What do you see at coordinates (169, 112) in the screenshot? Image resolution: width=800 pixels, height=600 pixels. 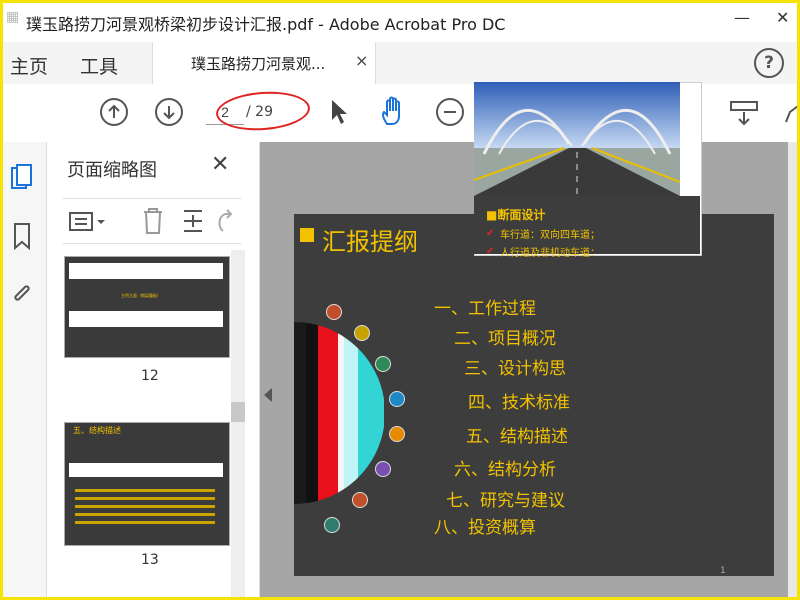 I see `next-page-icon` at bounding box center [169, 112].